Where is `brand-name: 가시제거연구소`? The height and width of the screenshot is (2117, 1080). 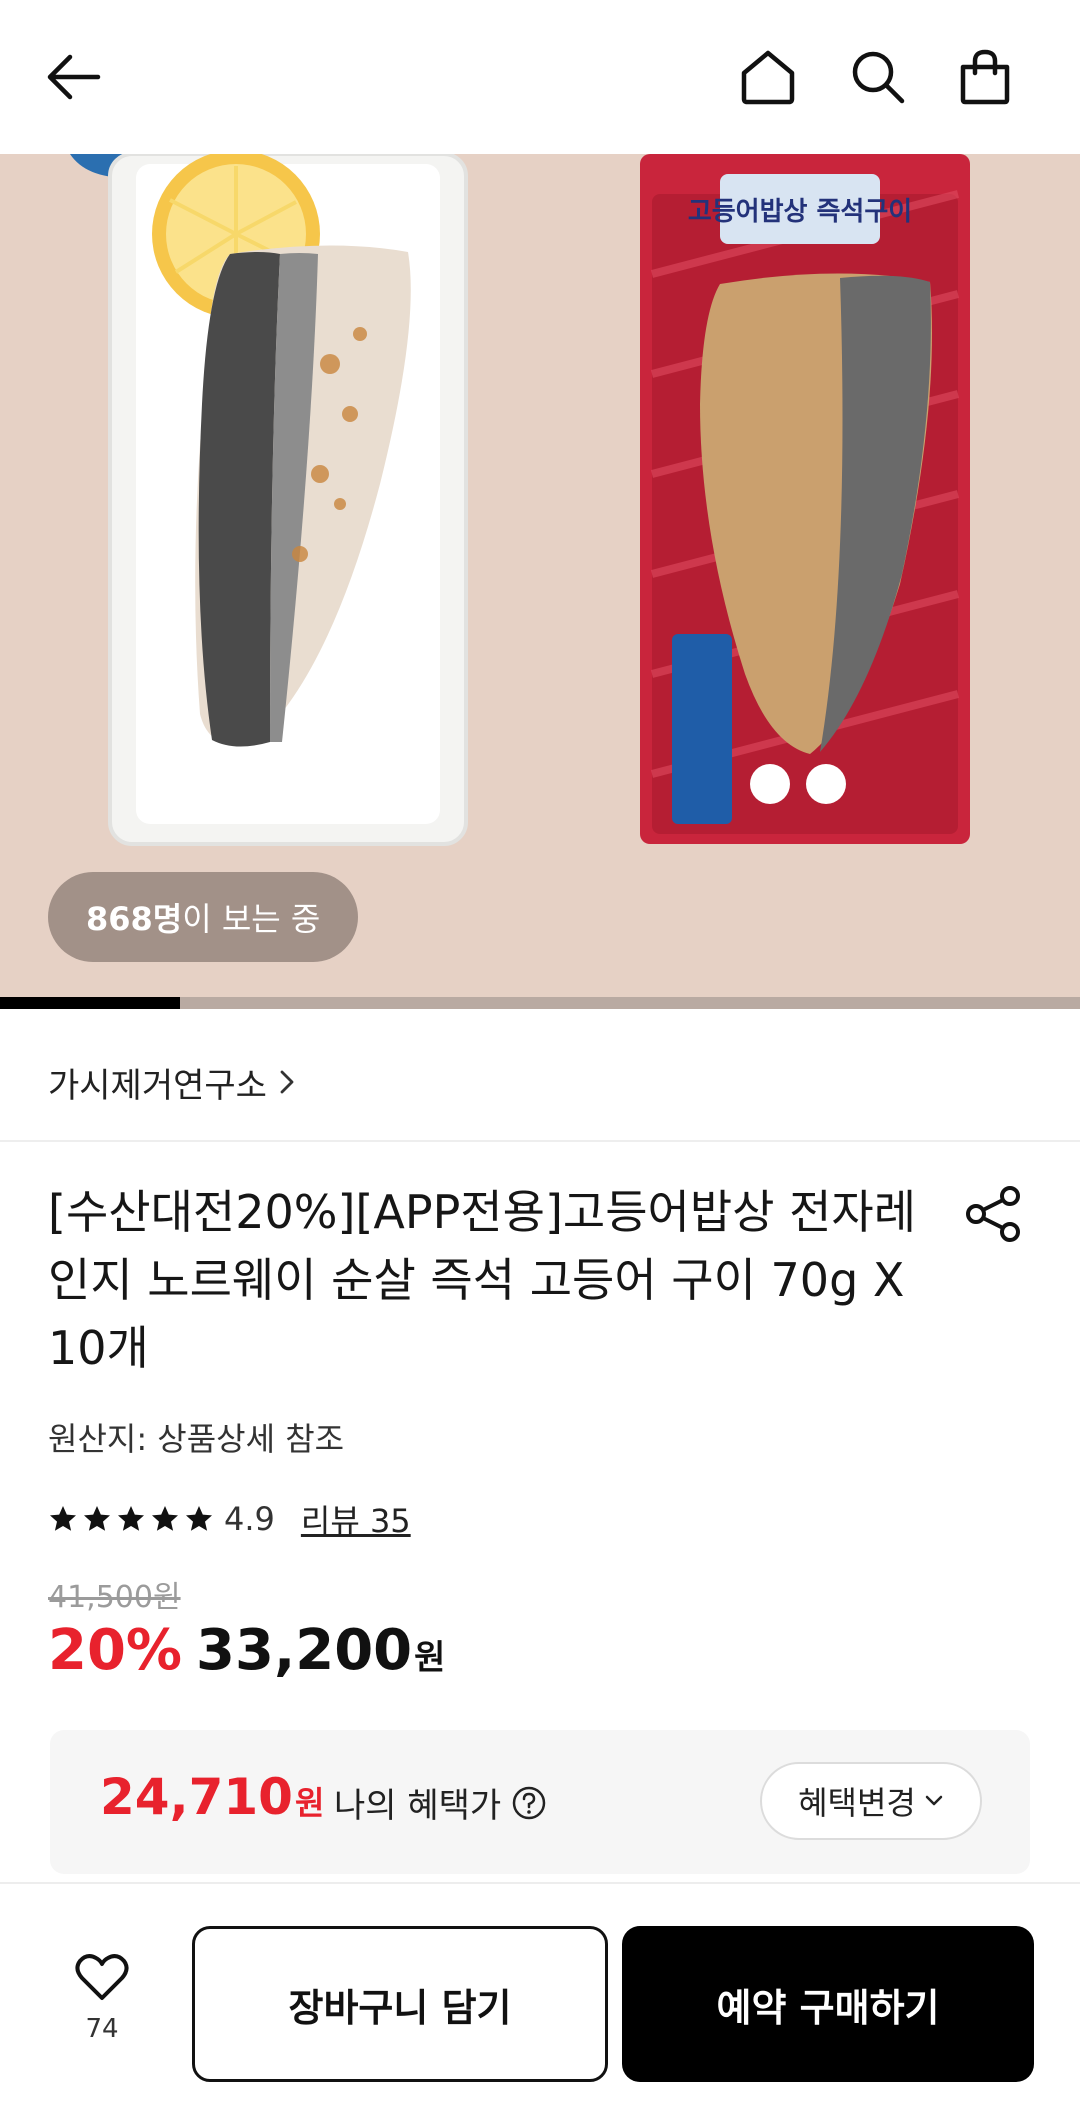 brand-name: 가시제거연구소 is located at coordinates (157, 1085).